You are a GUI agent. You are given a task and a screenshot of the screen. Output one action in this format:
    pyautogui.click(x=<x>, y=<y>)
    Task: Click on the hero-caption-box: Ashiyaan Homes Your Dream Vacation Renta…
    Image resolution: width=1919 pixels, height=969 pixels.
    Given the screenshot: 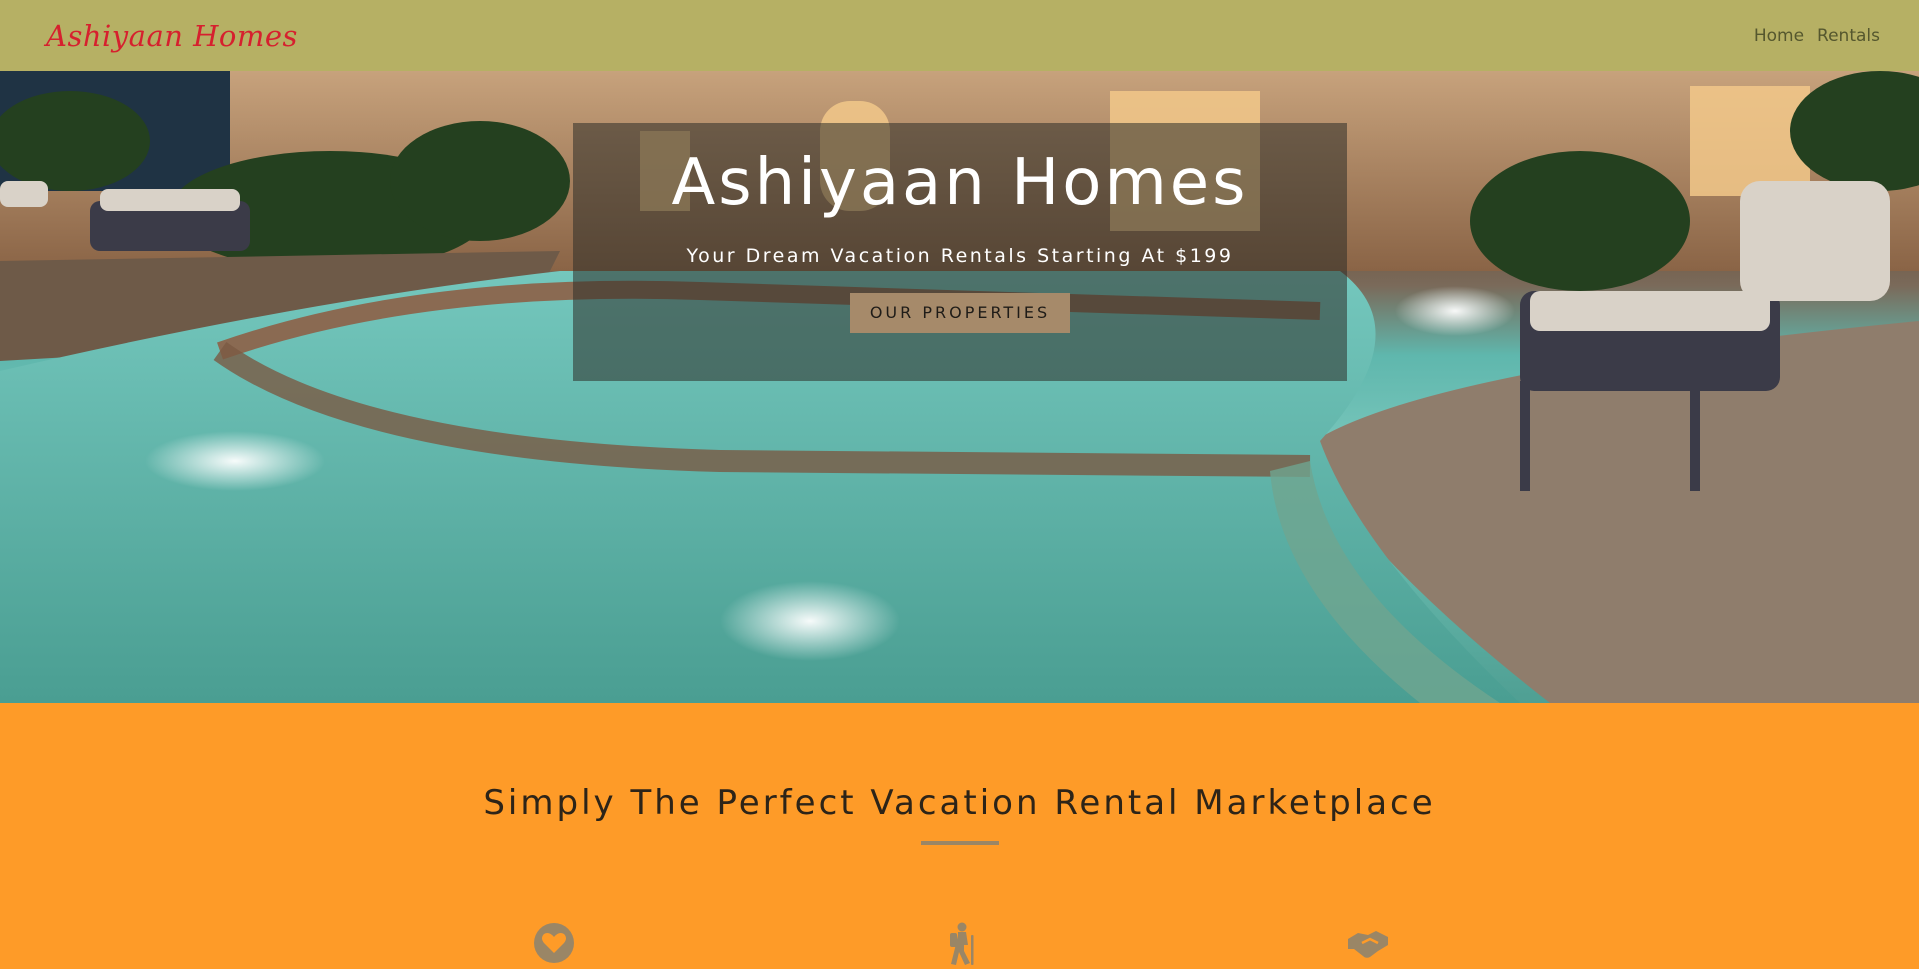 What is the action you would take?
    pyautogui.click(x=960, y=252)
    